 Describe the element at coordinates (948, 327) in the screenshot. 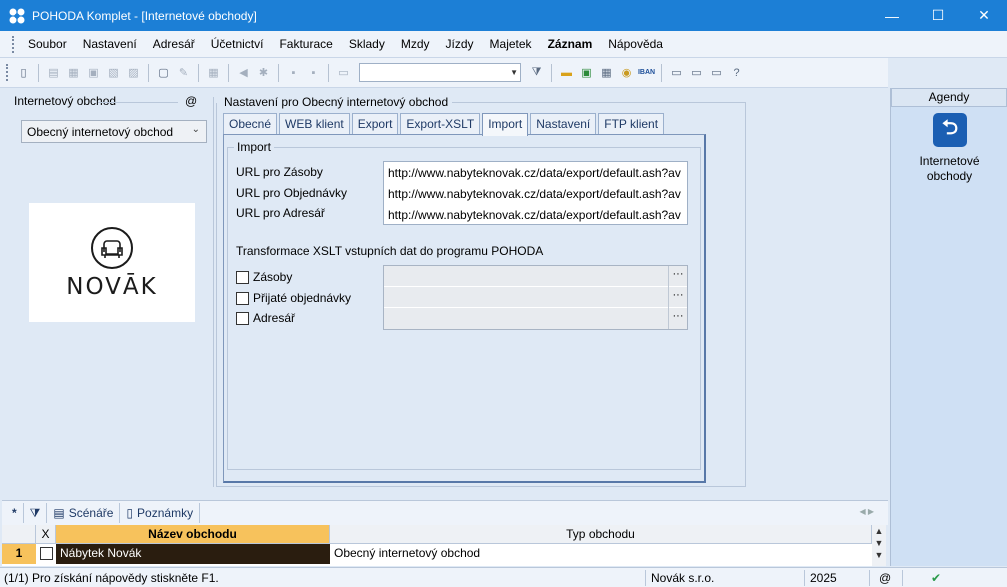

I see `agenda-panel: Agendy ⮌ Internetové obchody` at that location.